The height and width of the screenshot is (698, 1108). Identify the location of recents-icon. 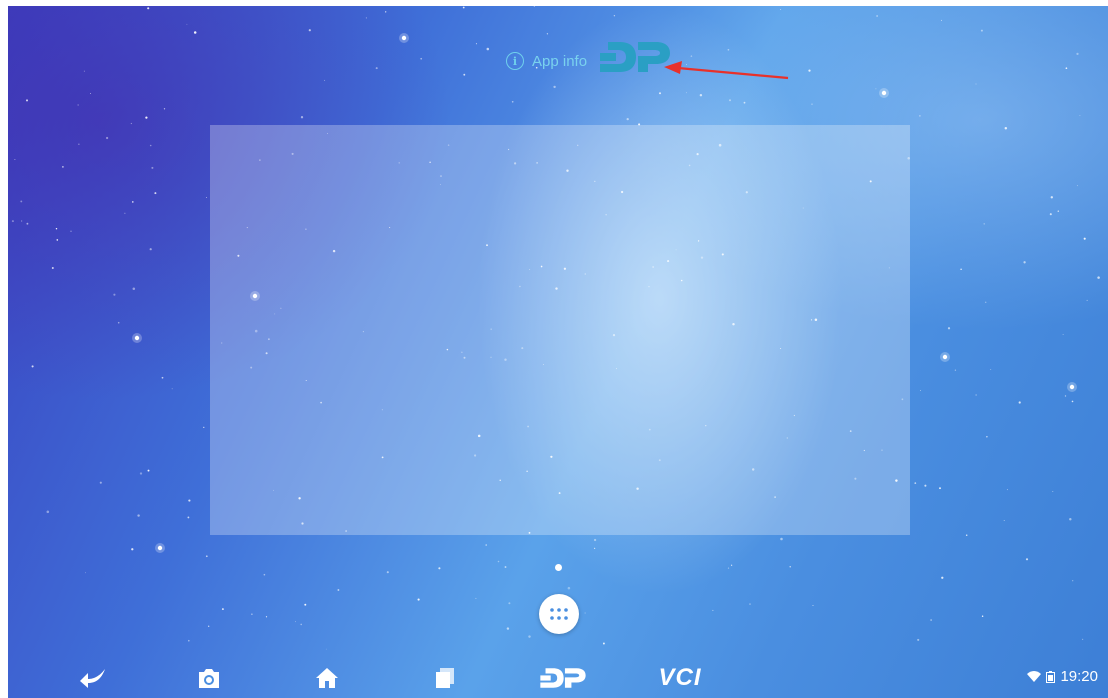
(445, 678).